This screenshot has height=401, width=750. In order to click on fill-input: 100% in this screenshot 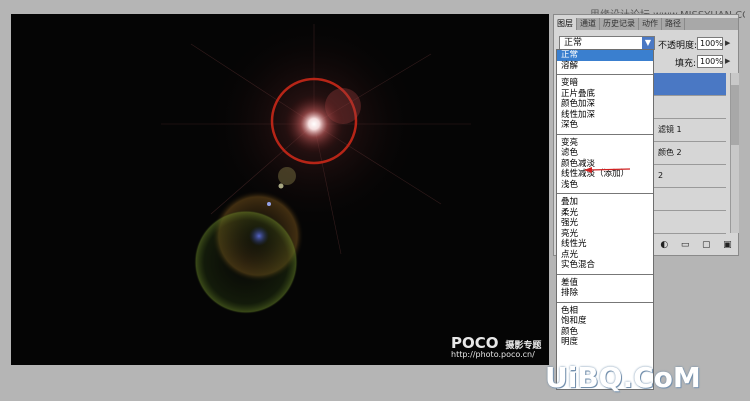, I will do `click(710, 61)`.